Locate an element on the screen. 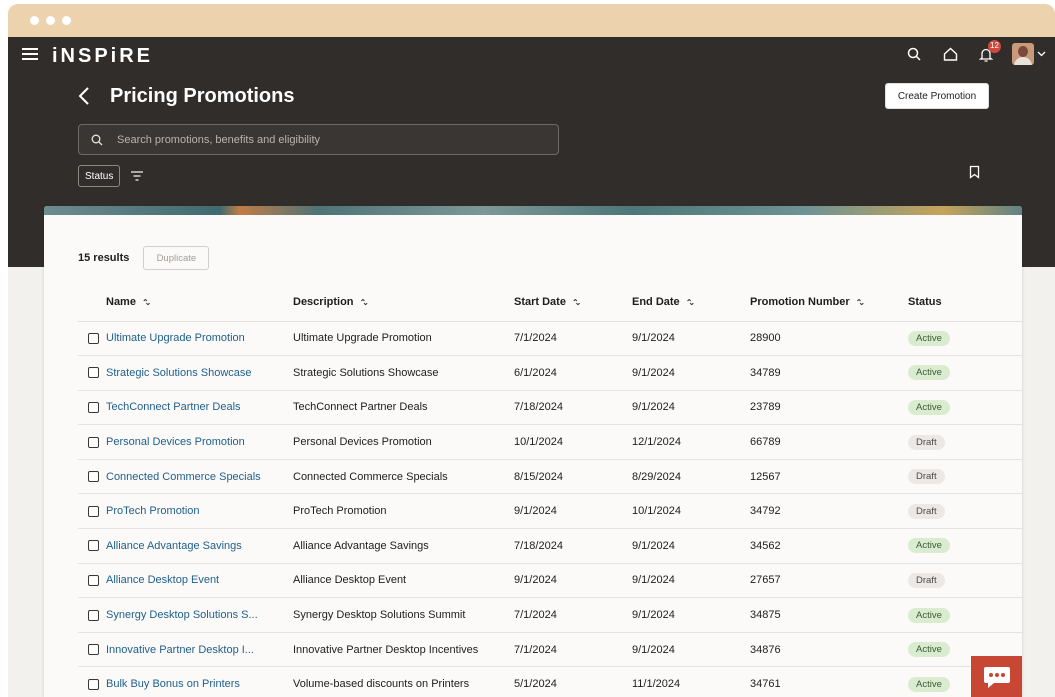  name-cell: Bulk Buy Bonus on Printers is located at coordinates (185, 681).